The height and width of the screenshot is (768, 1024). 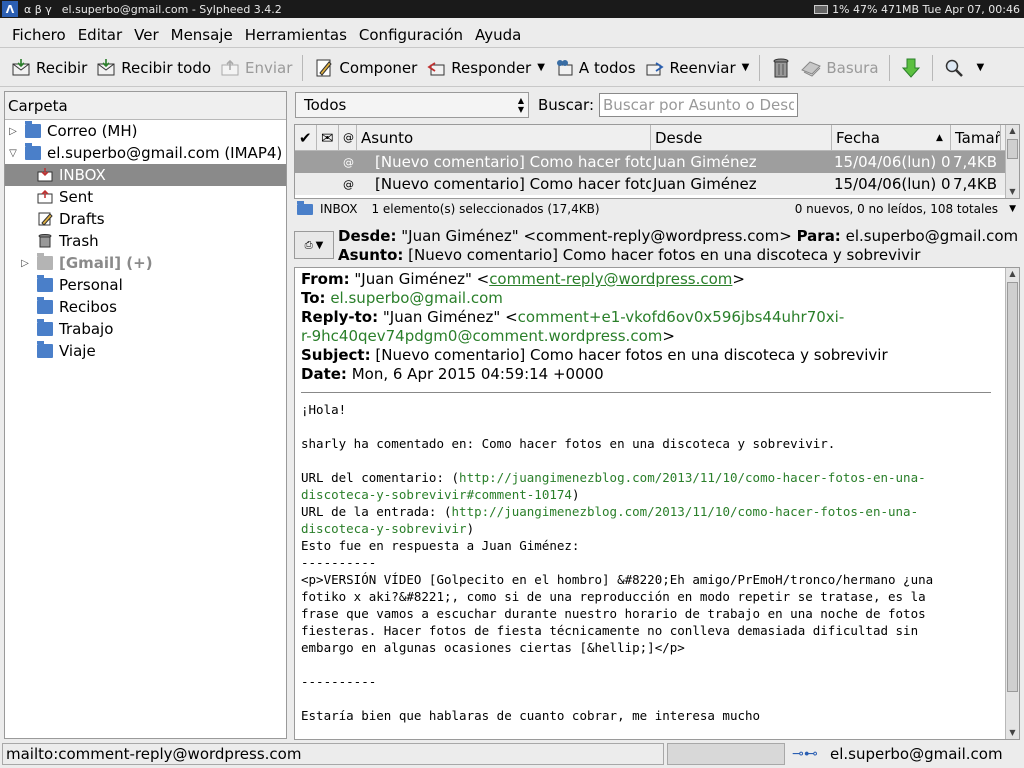 What do you see at coordinates (296, 35) in the screenshot?
I see `menu-herramientas: Herramientas` at bounding box center [296, 35].